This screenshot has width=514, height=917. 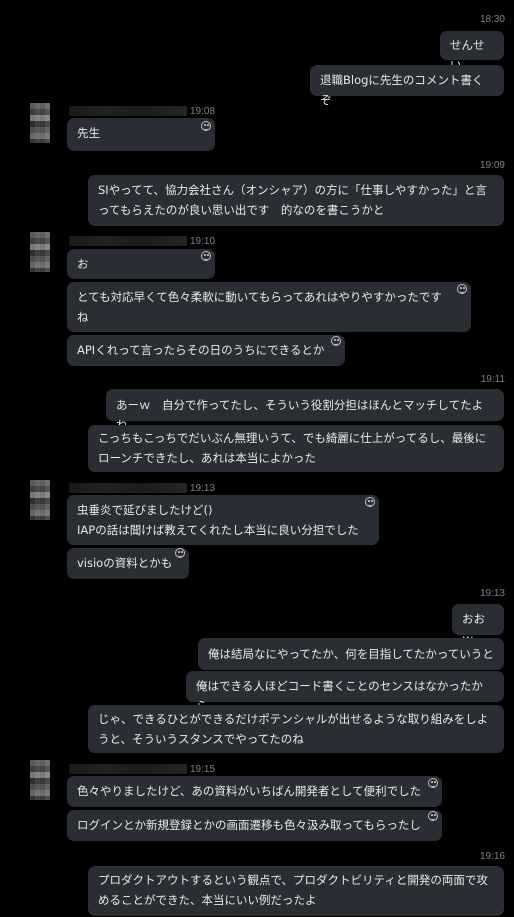 What do you see at coordinates (407, 86) in the screenshot?
I see `message-bubble-outgoing: 退職Blogに先生のコメント書くぞ` at bounding box center [407, 86].